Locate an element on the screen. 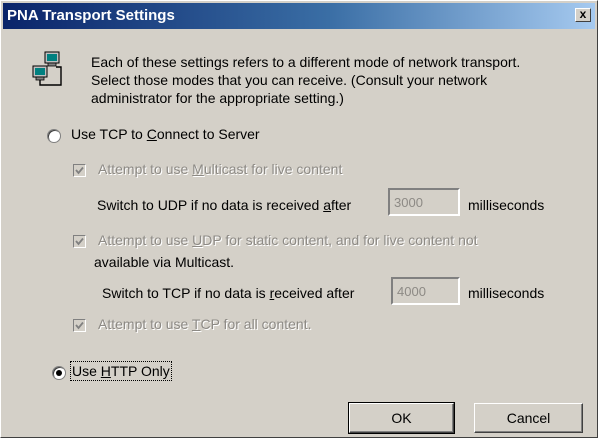  udp-timeout-field is located at coordinates (424, 202).